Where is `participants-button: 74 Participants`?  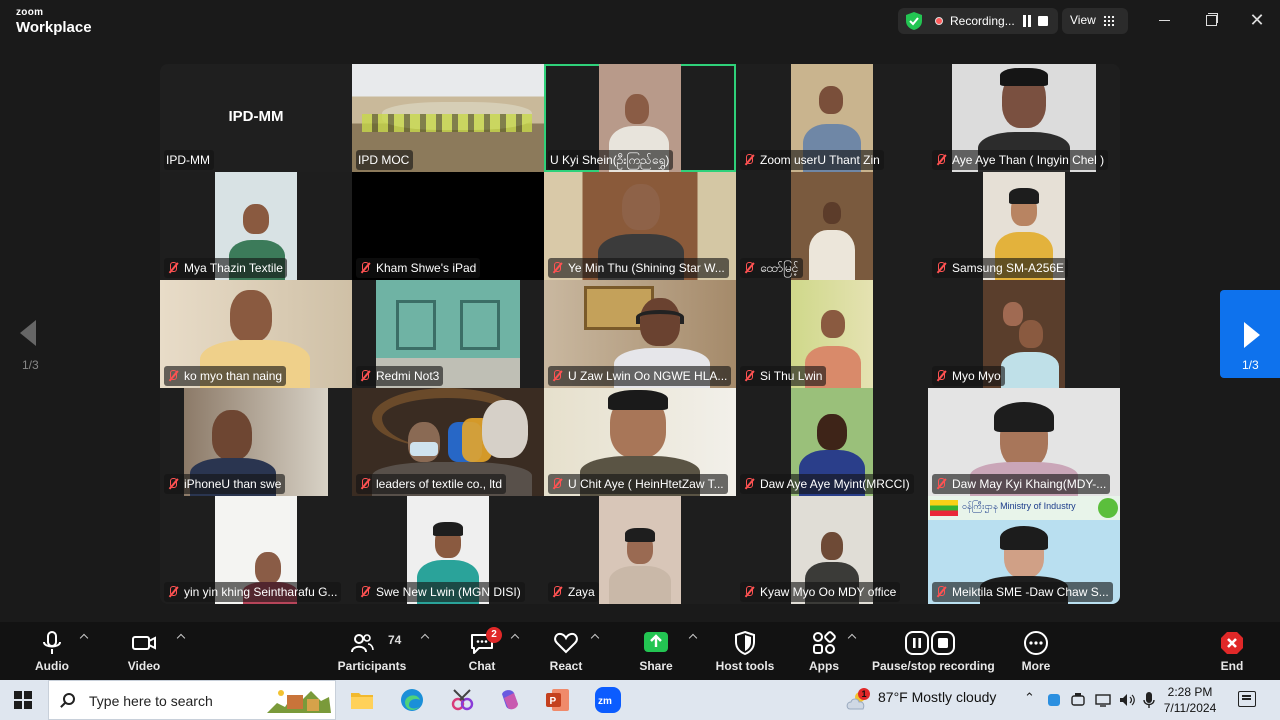 participants-button: 74 Participants is located at coordinates (372, 652).